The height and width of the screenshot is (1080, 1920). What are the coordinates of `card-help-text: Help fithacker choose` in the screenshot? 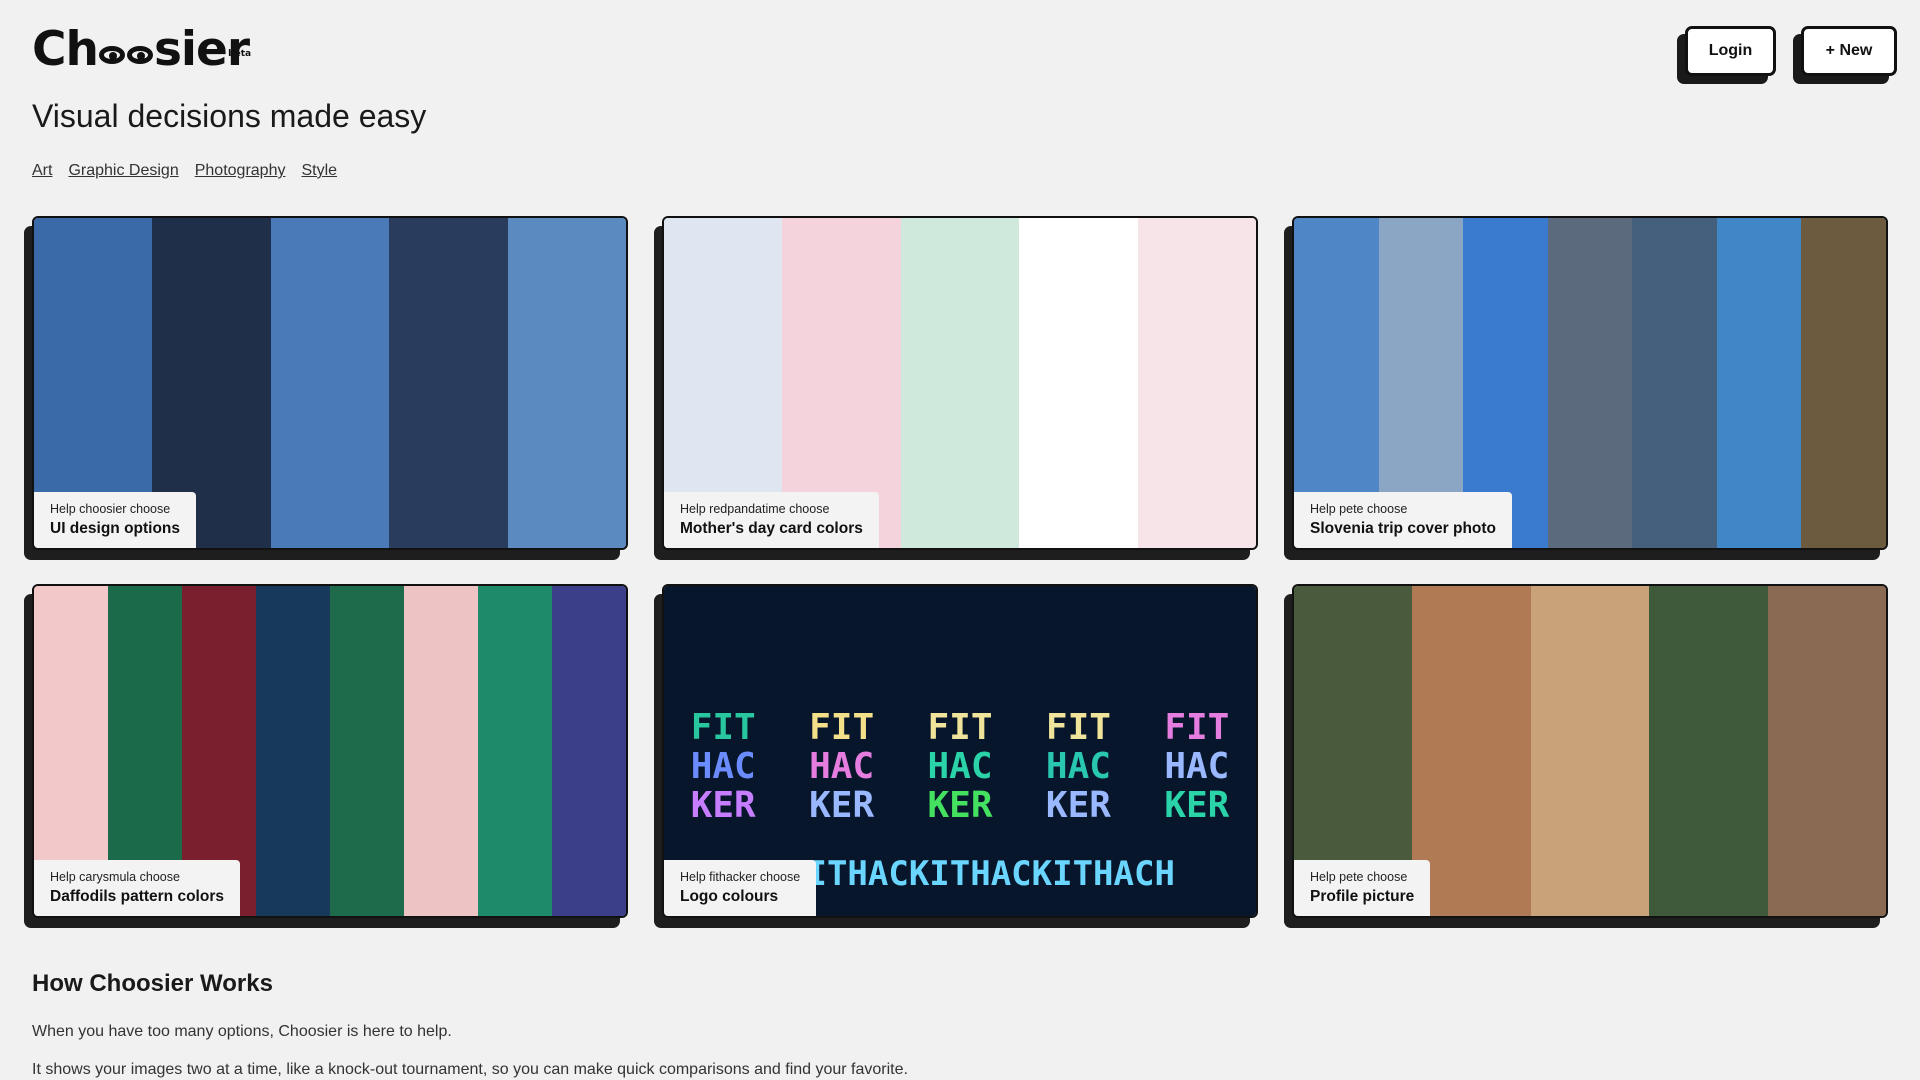 It's located at (740, 877).